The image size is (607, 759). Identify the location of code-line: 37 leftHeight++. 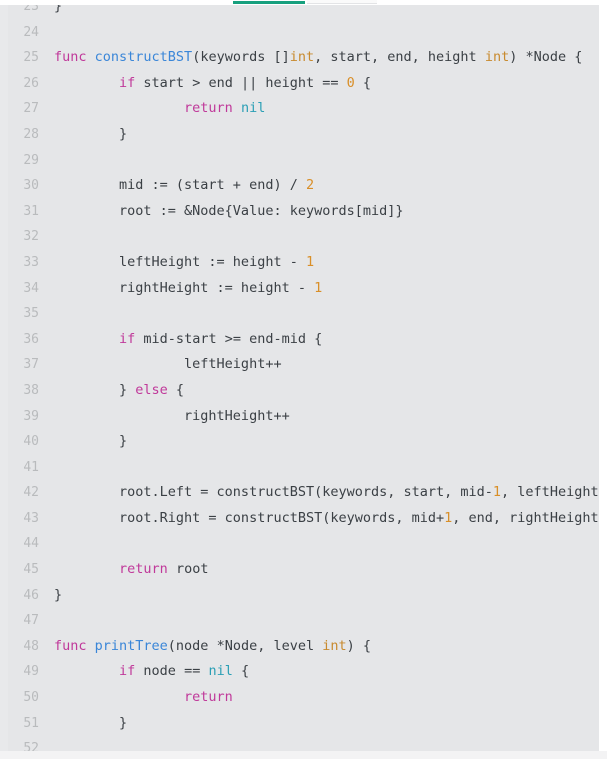
(299, 365).